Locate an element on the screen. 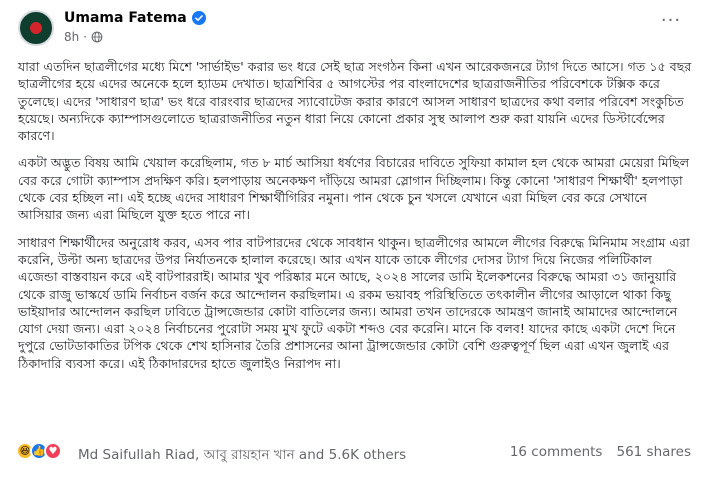 The width and height of the screenshot is (705, 481). author-name: Umama Fatema is located at coordinates (125, 18).